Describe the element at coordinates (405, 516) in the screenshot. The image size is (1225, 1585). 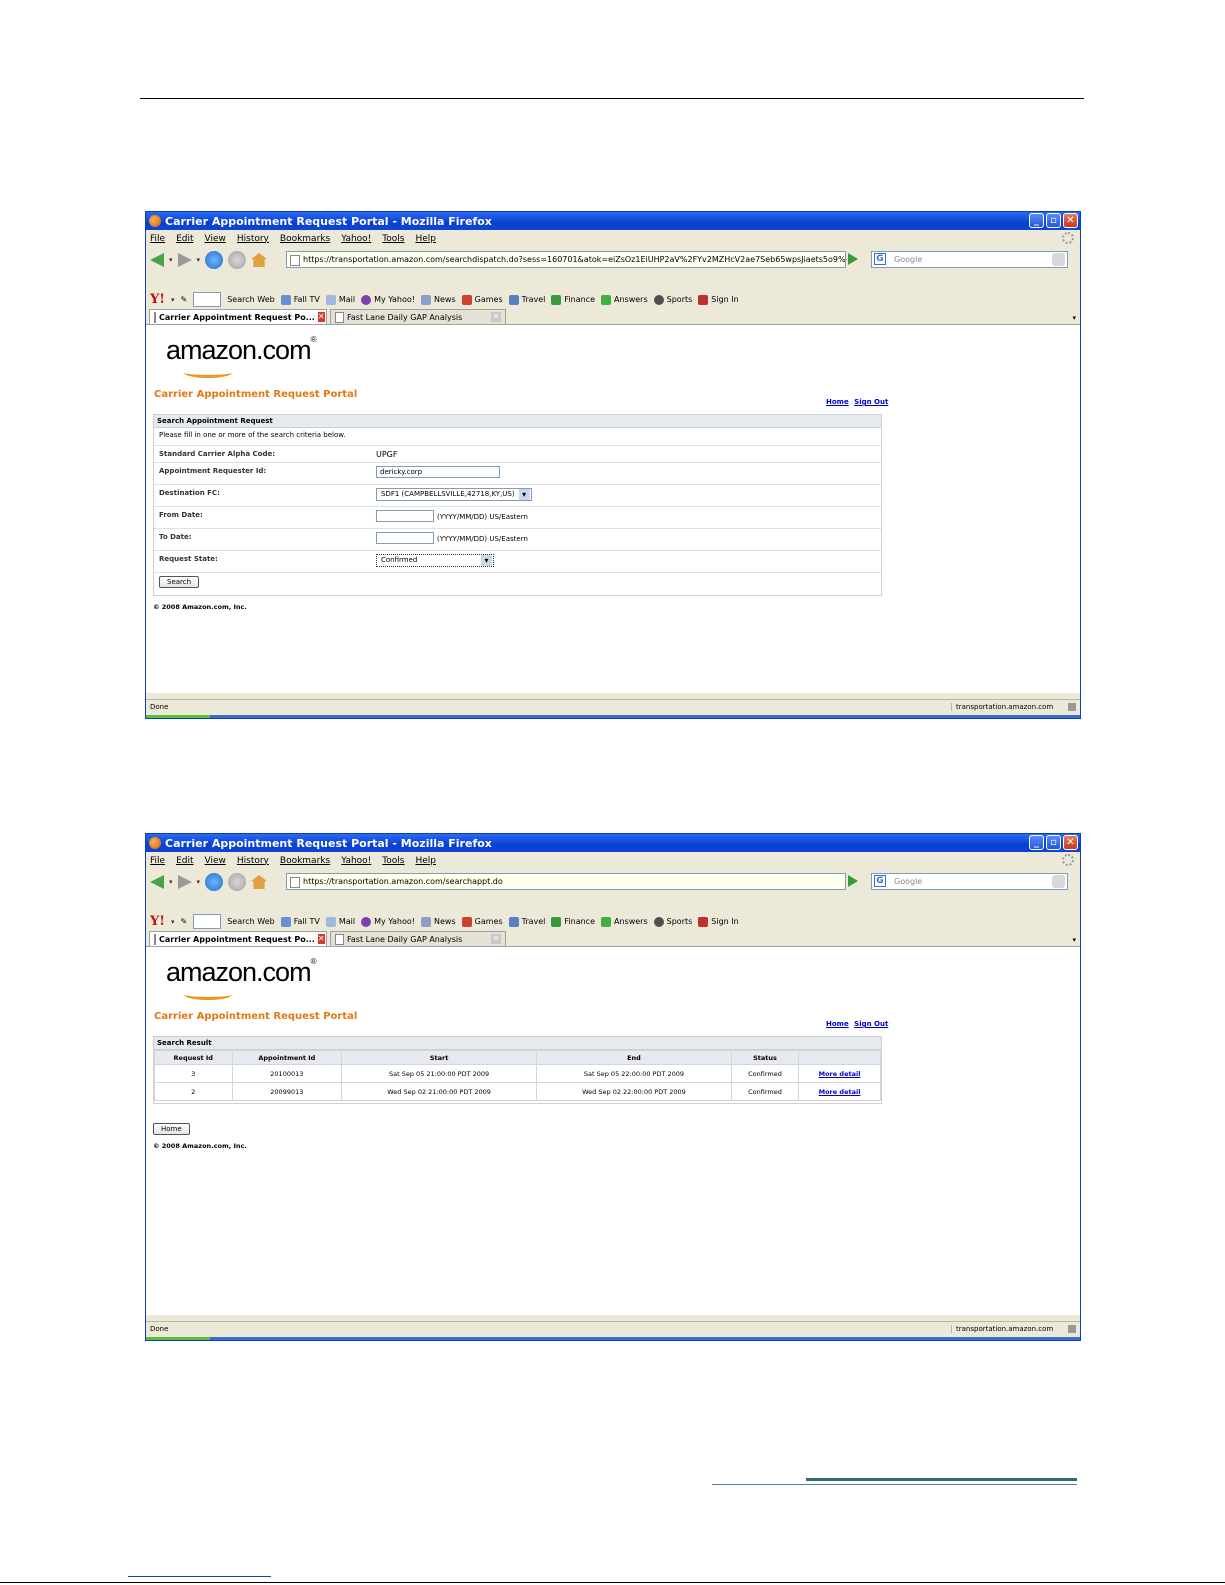
I see `from-date-input` at that location.